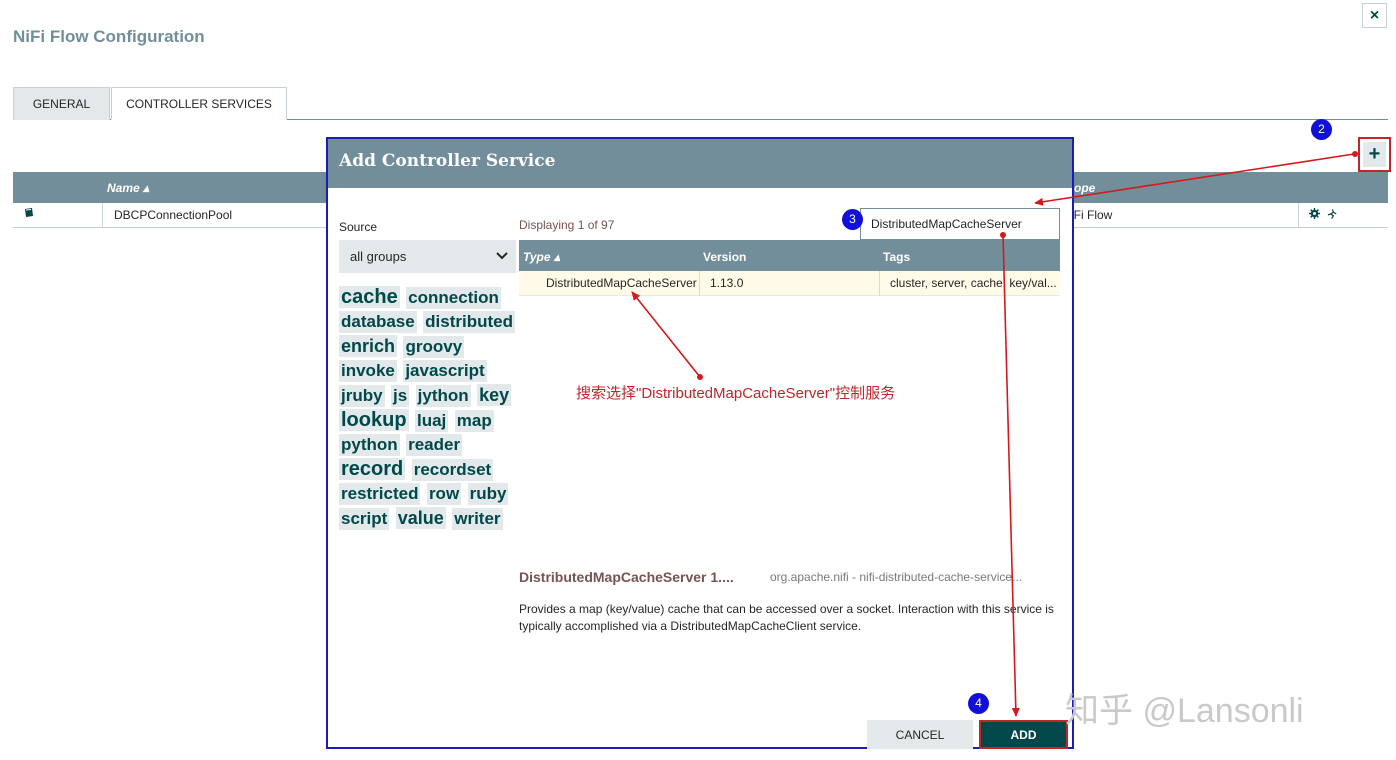  Describe the element at coordinates (567, 225) in the screenshot. I see `results-count: Displaying 1 of 97` at that location.